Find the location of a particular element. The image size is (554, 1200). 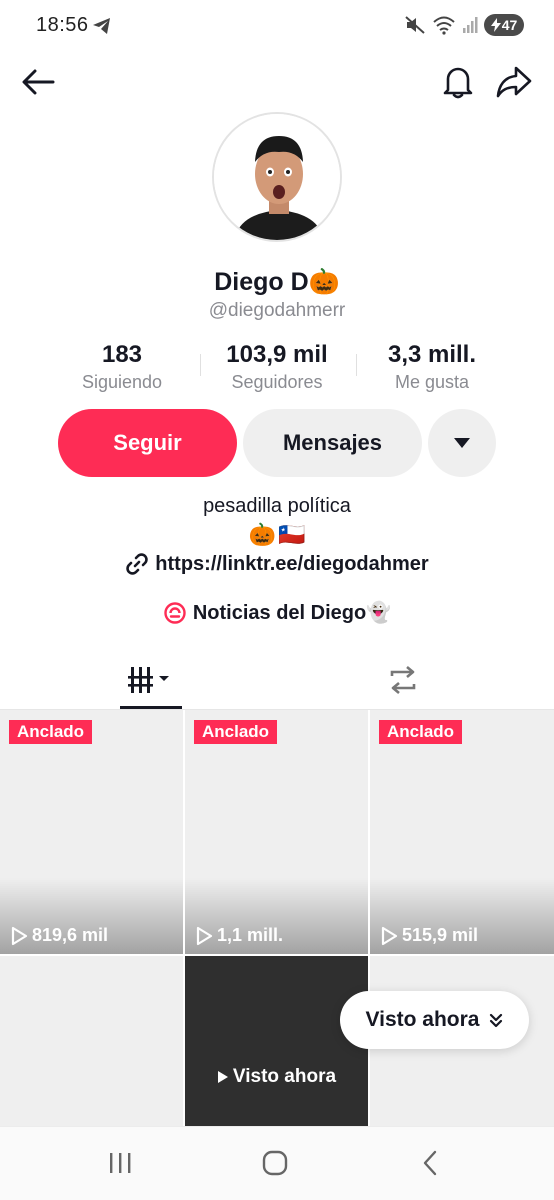

stat-following: 183 Siguiendo is located at coordinates (122, 367).